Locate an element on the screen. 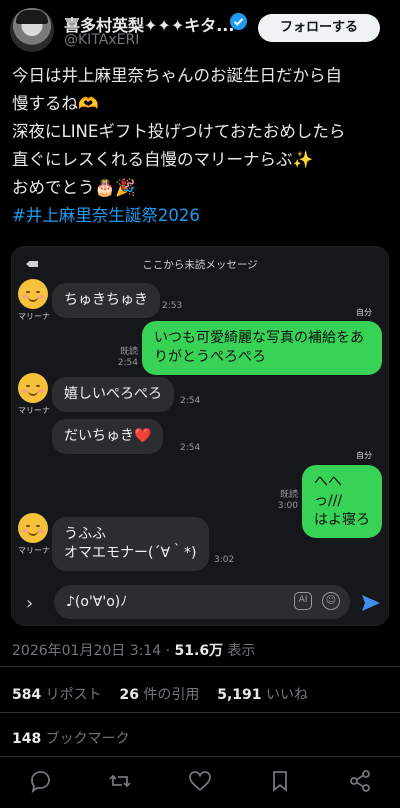 The image size is (400, 808). verified-badge-icon is located at coordinates (238, 21).